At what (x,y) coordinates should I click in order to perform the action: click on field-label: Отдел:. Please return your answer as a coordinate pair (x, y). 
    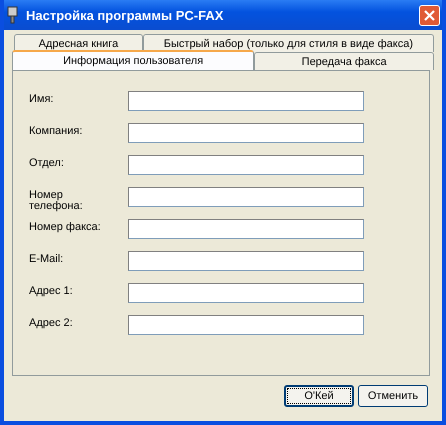
    Looking at the image, I should click on (47, 162).